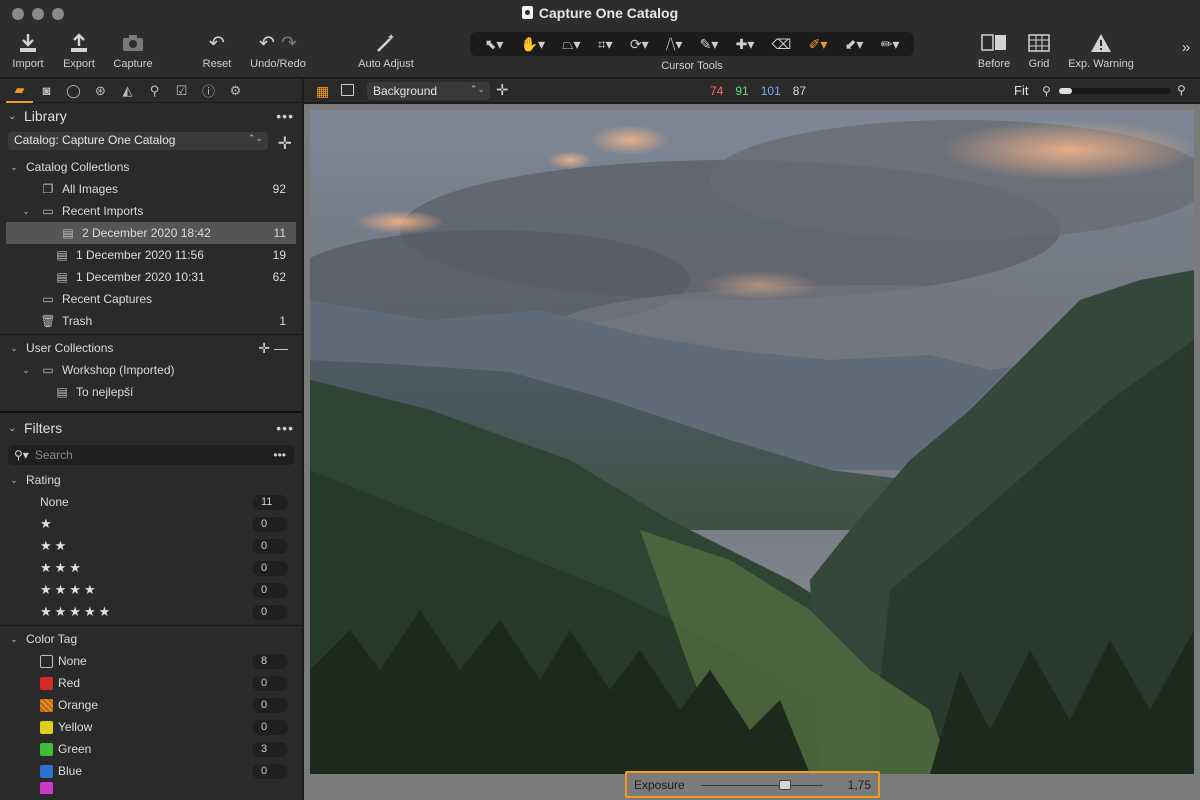  I want to click on album-icon: ▤, so click(62, 255).